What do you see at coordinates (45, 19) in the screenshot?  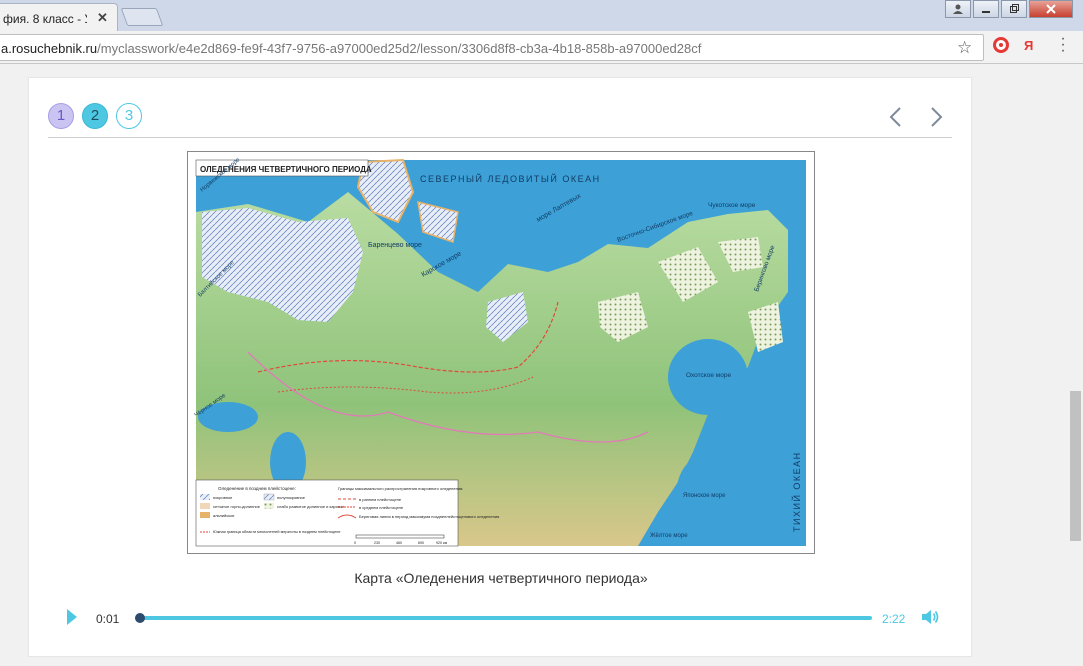 I see `tab-title: фия. 8 класс - Уро` at bounding box center [45, 19].